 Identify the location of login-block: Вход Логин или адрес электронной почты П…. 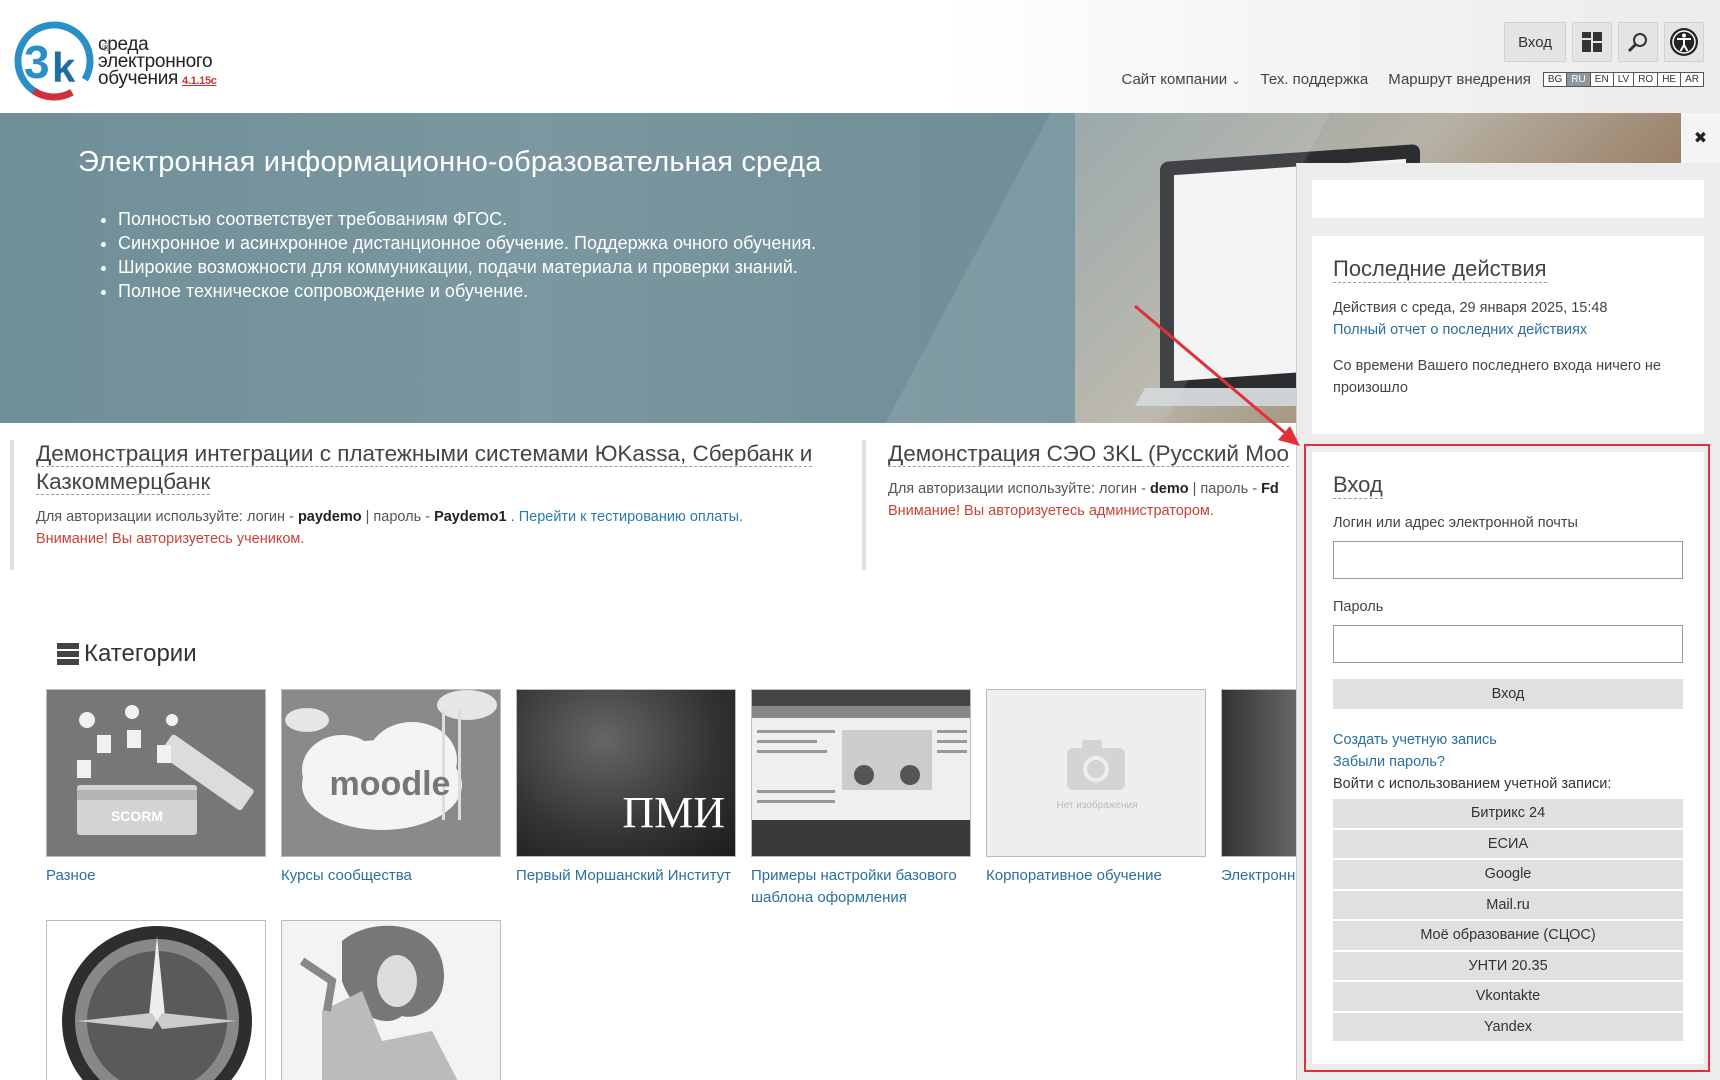
(1508, 758).